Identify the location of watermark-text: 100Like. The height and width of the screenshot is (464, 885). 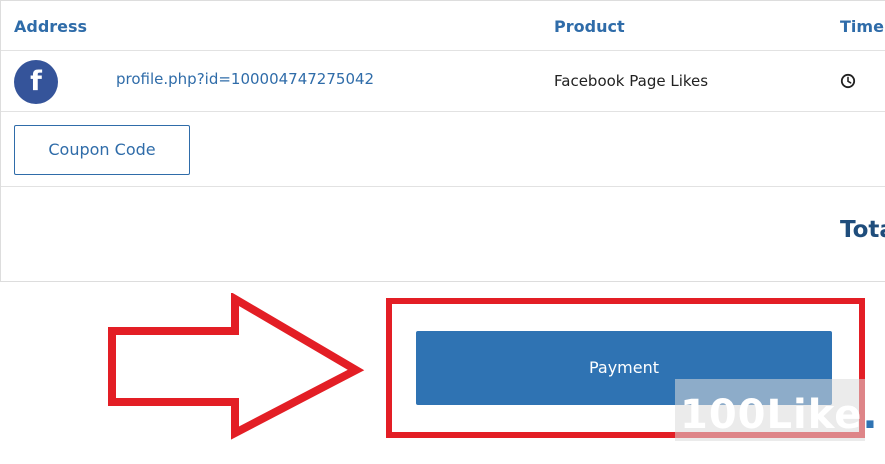
(771, 415).